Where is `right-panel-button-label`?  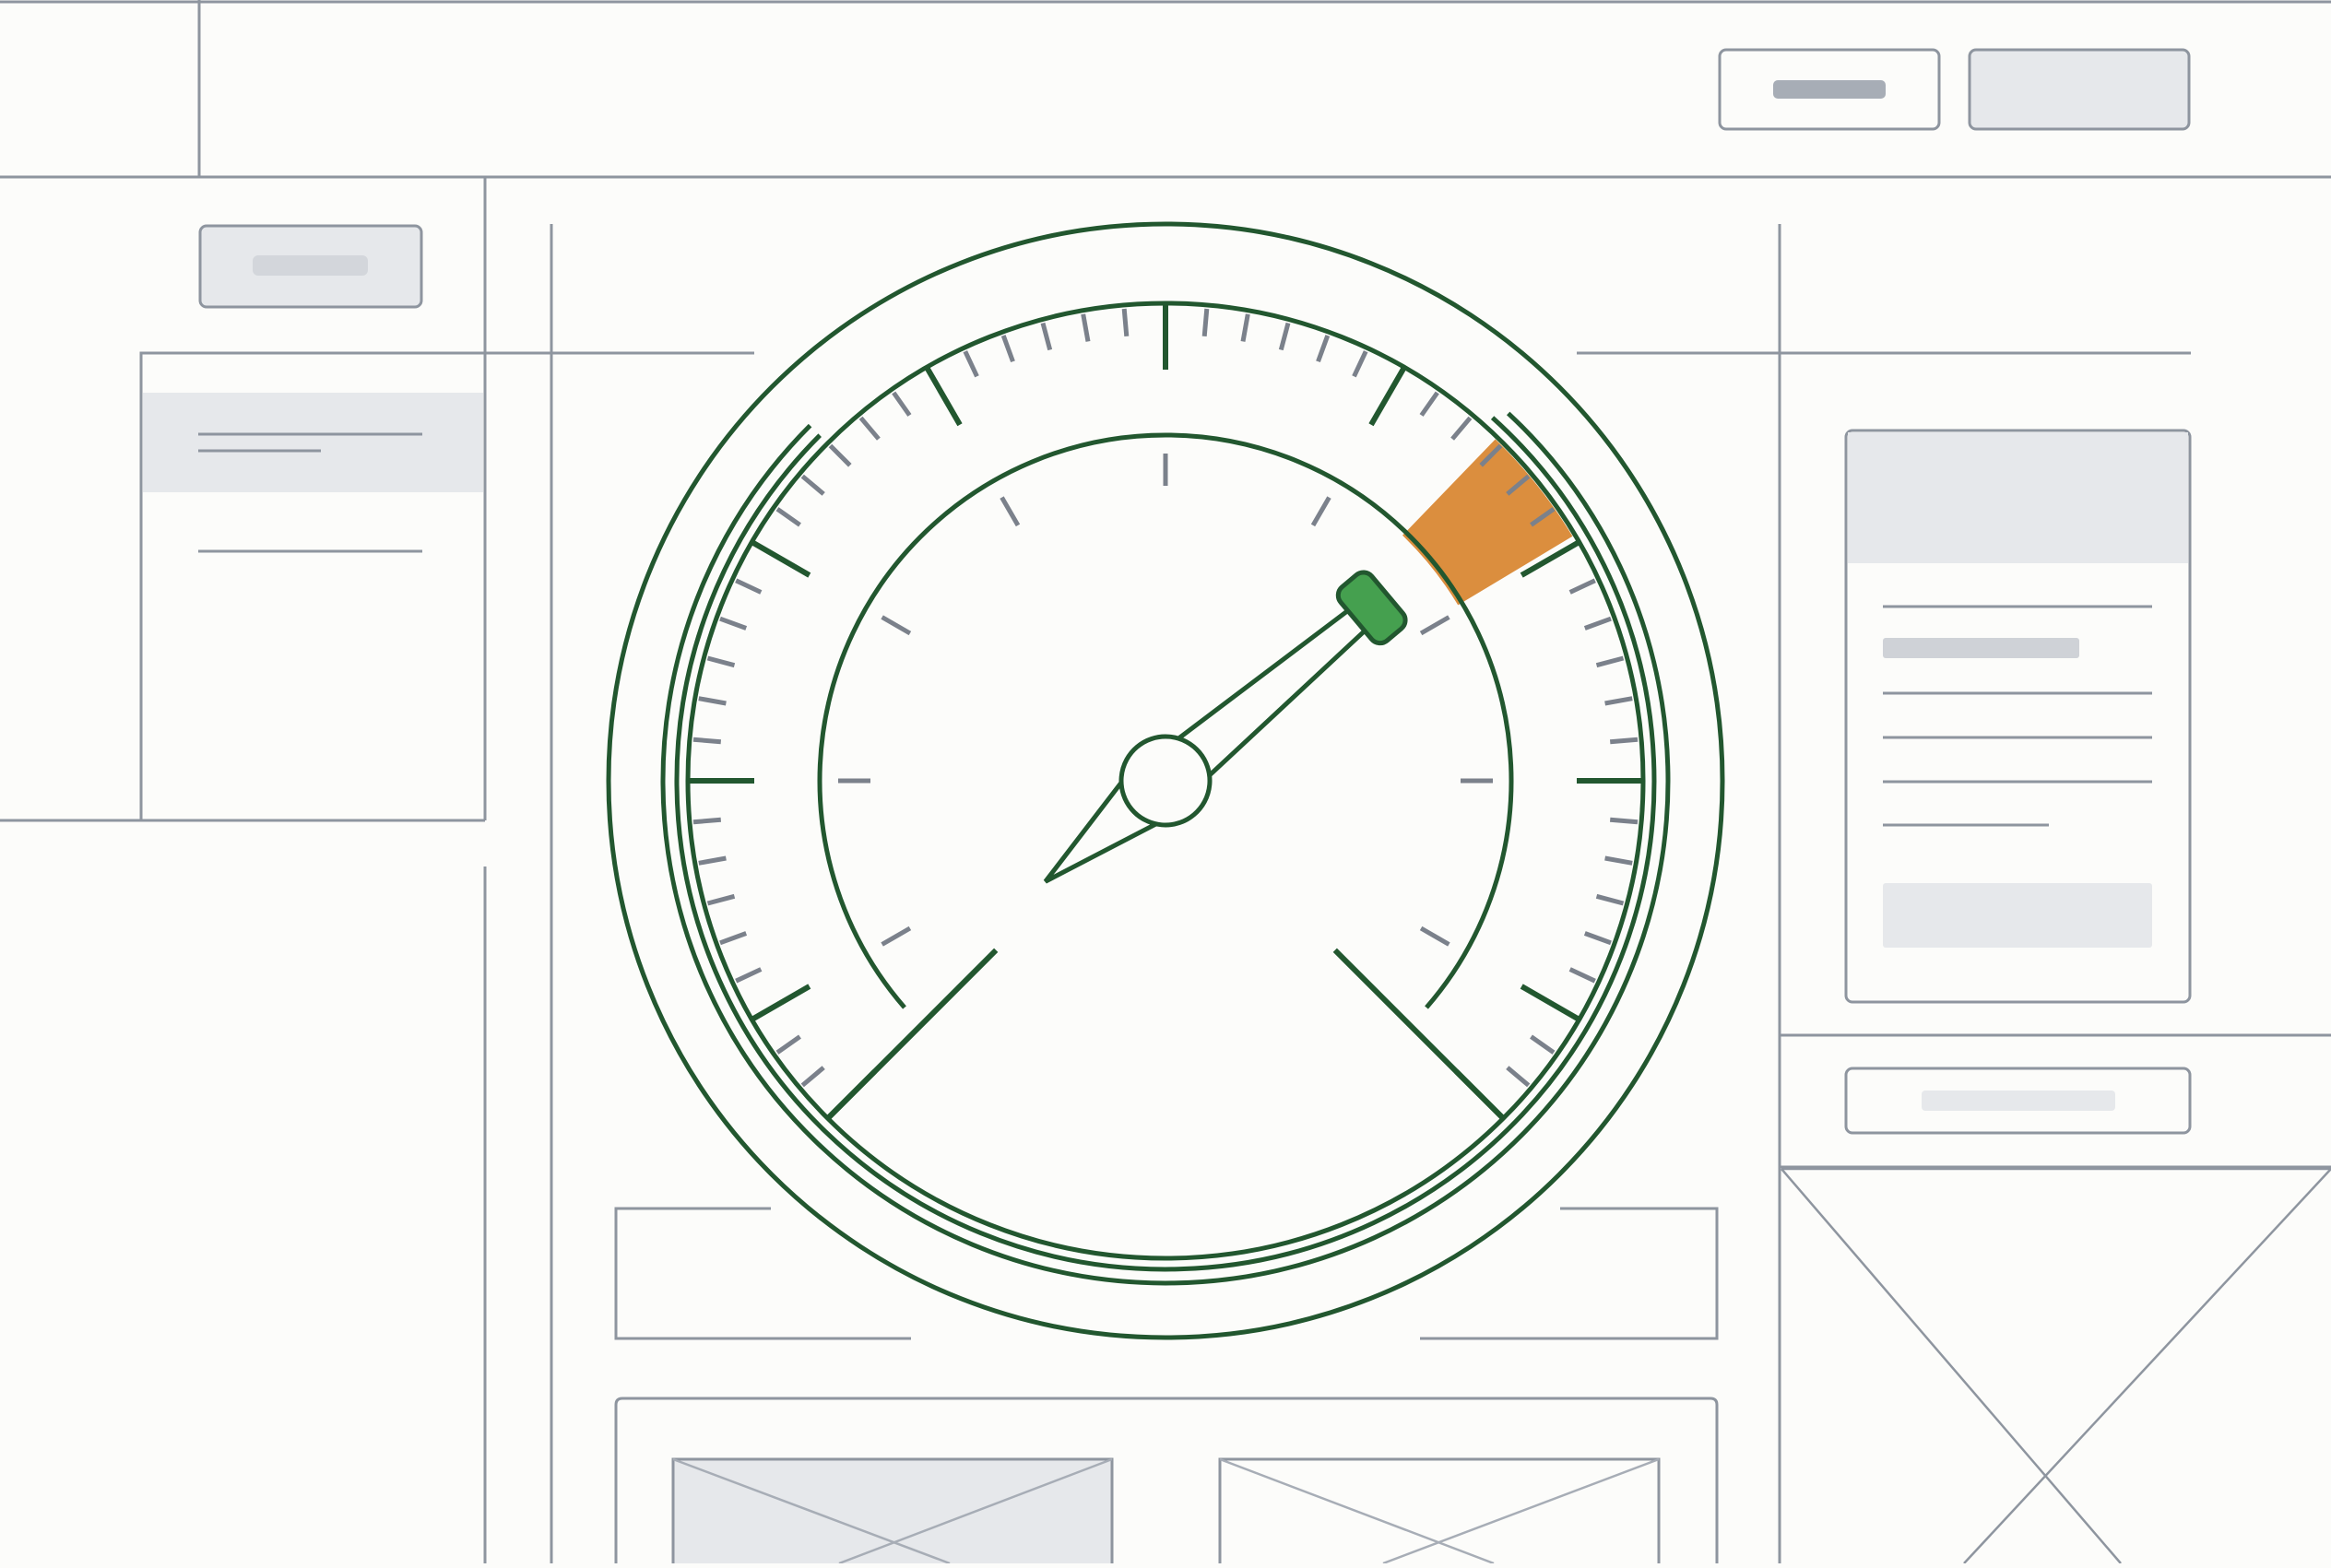 right-panel-button-label is located at coordinates (2018, 1101).